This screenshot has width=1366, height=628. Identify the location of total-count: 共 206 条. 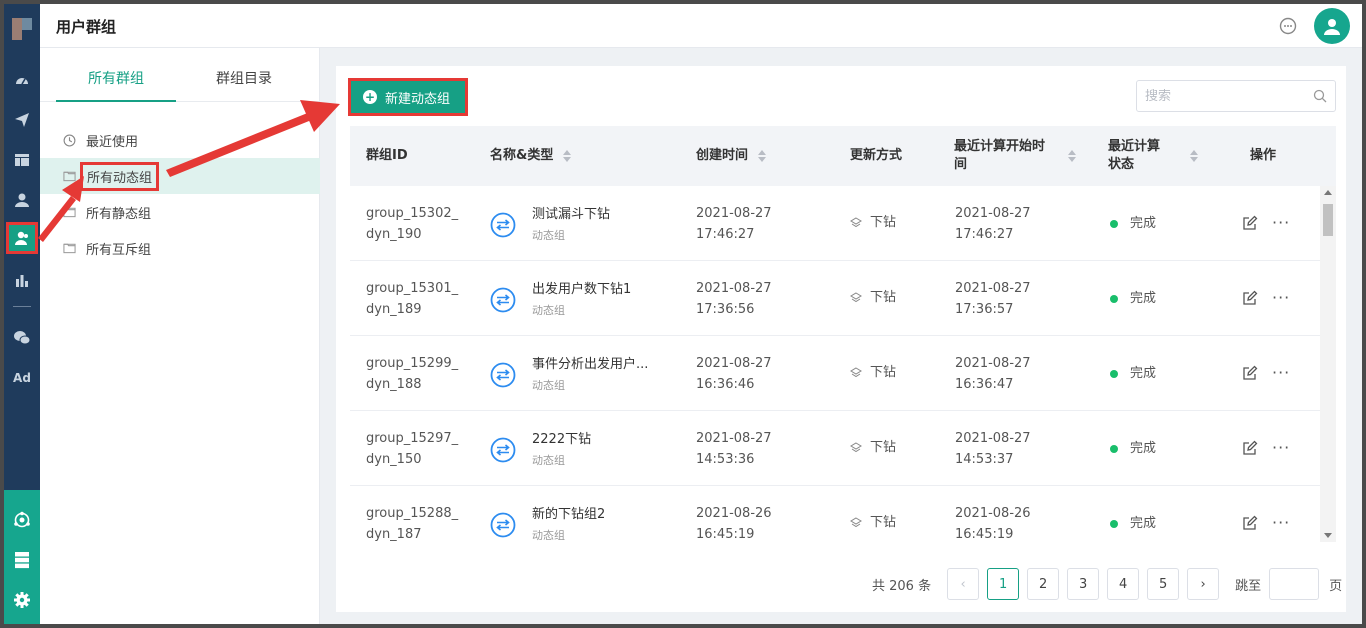
(902, 586).